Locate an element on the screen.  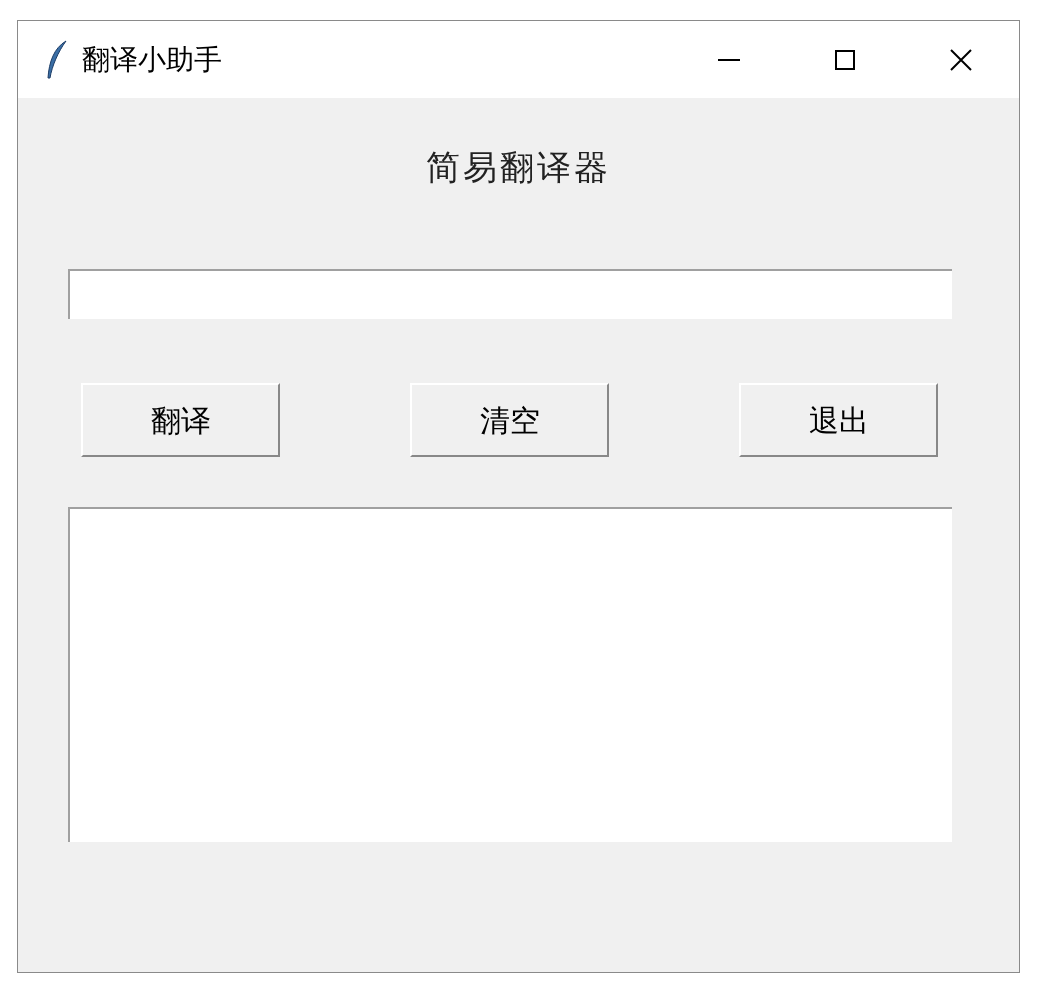
action-button: 翻译 is located at coordinates (180, 420).